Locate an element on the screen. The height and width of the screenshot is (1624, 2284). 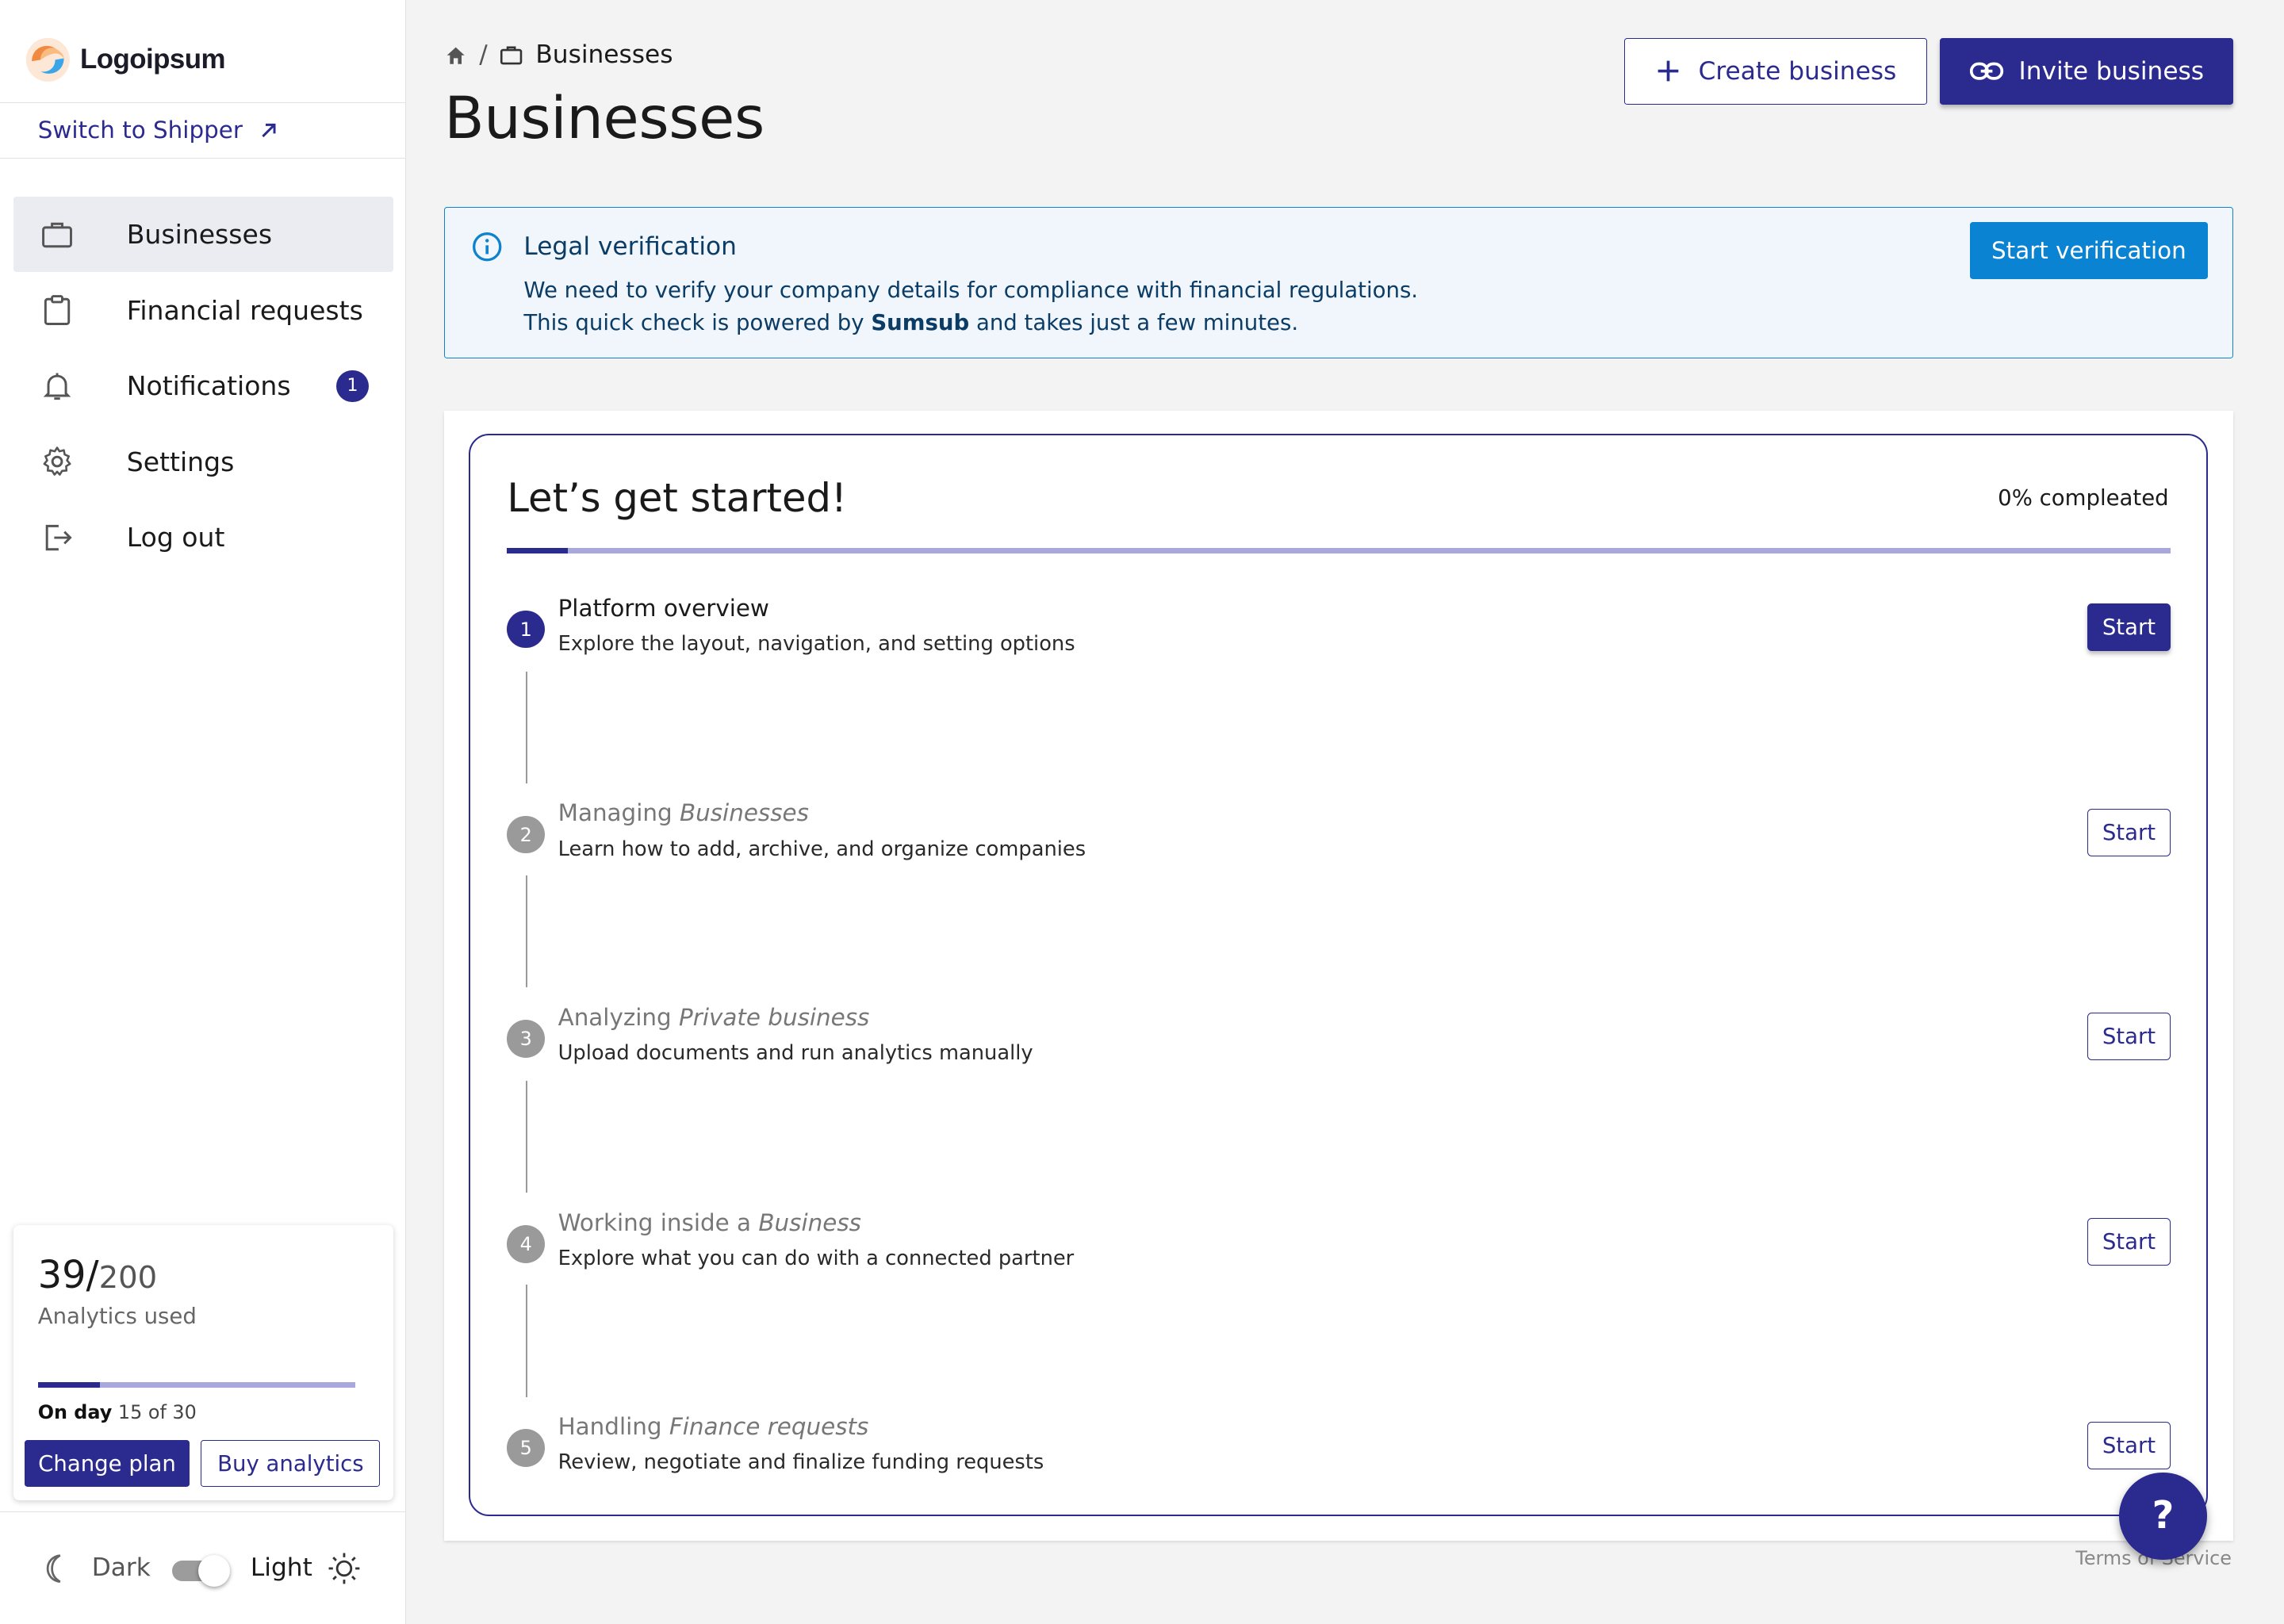
analytics-progress-fill is located at coordinates (68, 1385).